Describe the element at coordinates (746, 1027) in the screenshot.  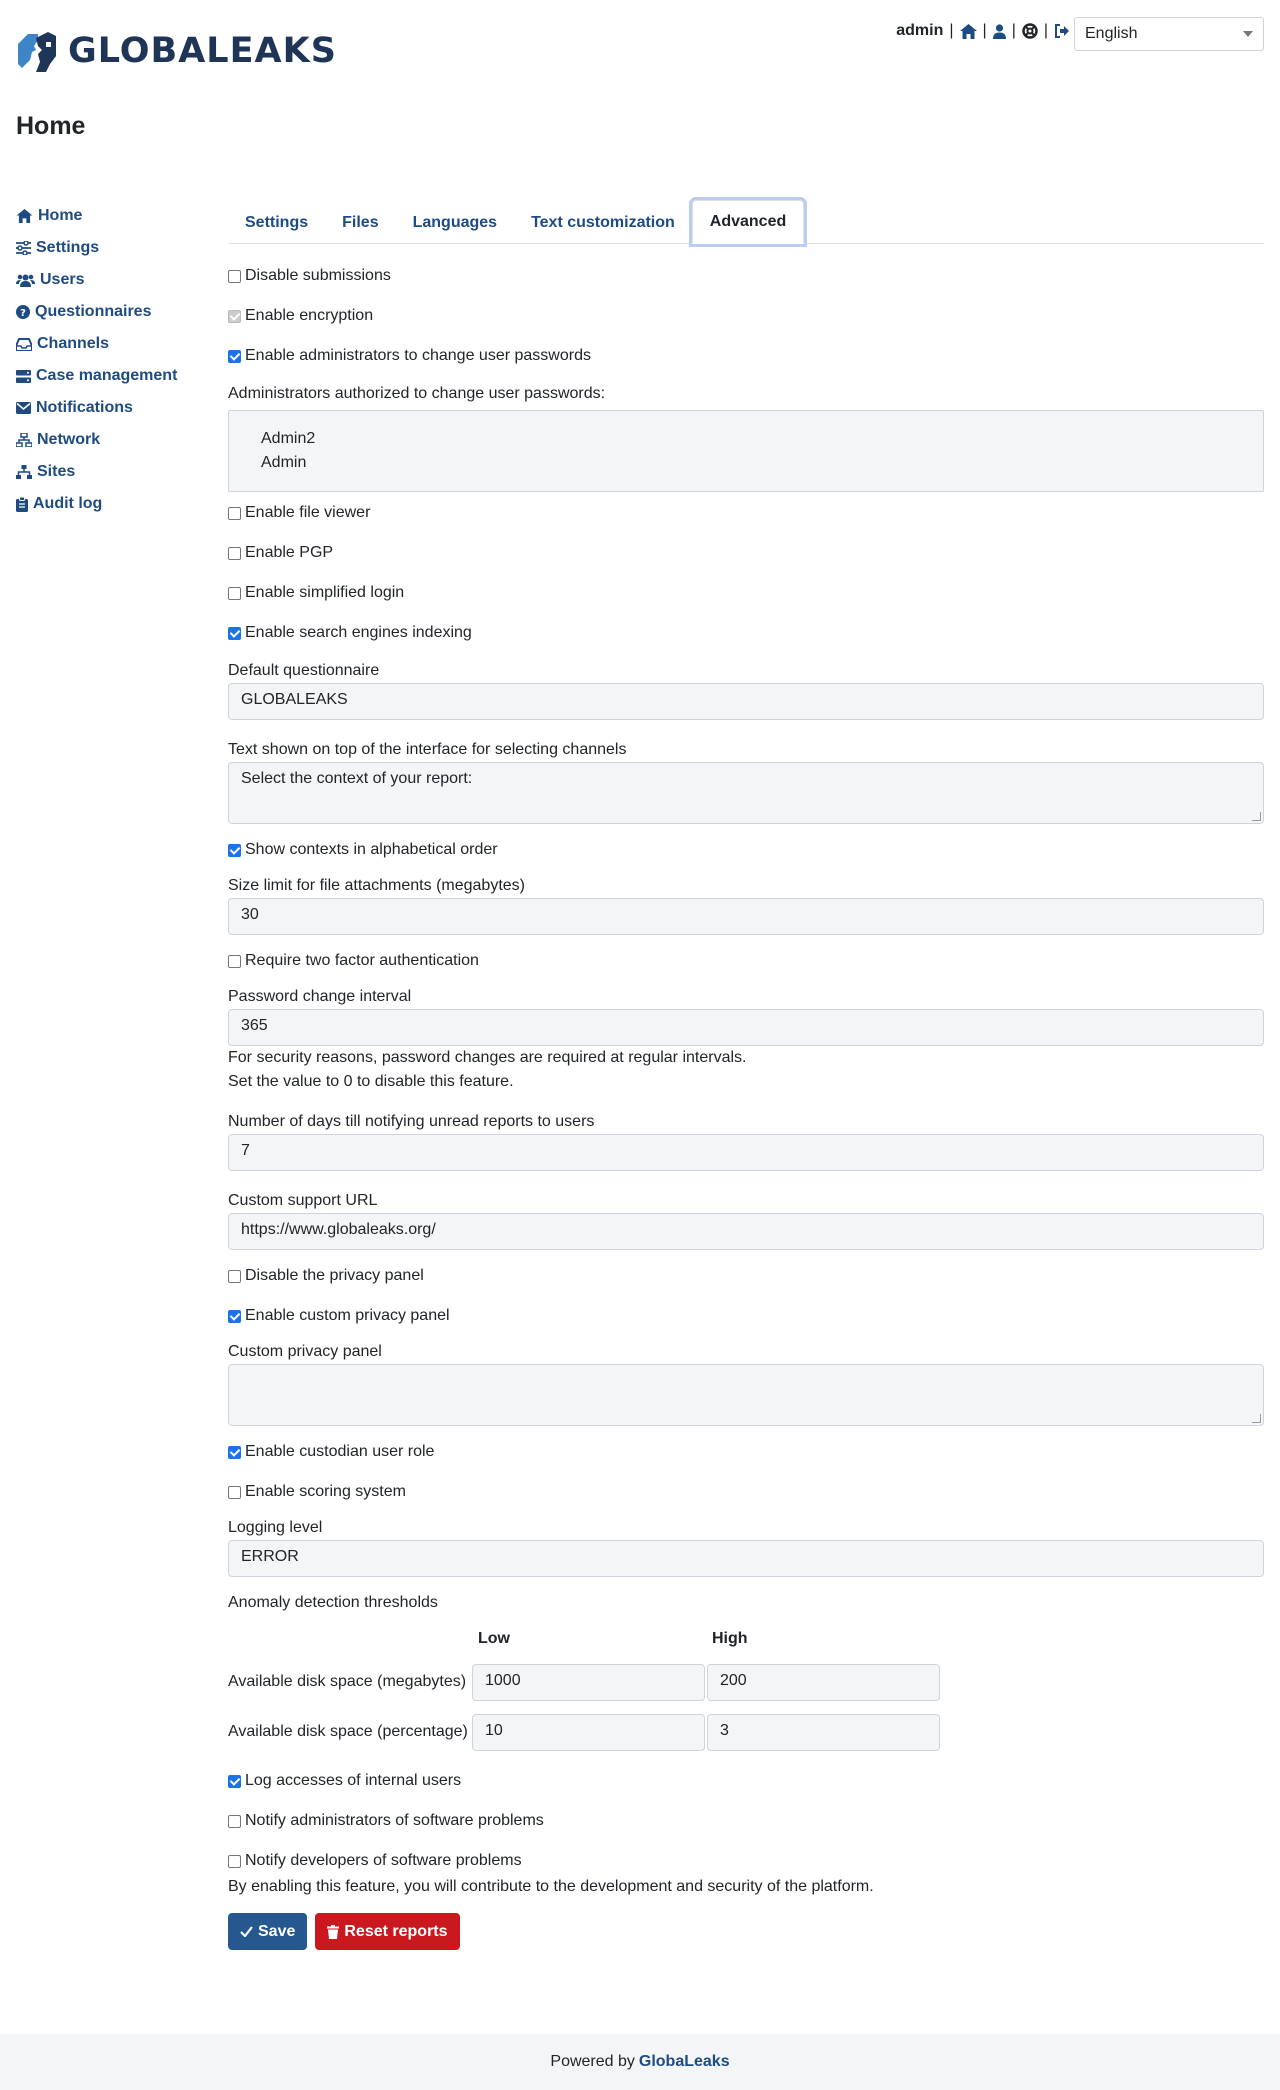
I see `password-interval-input: 365` at that location.